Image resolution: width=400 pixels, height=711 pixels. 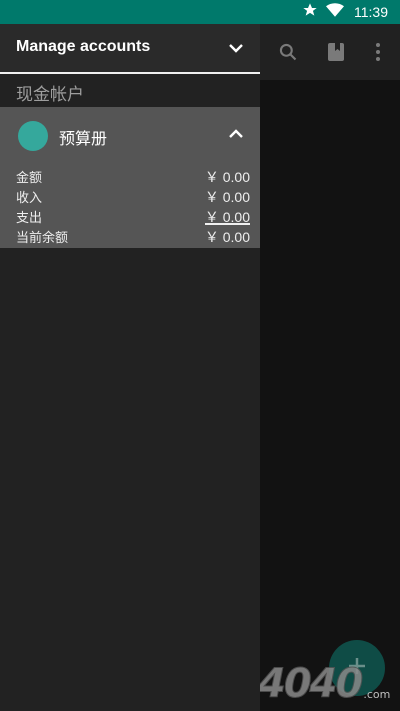 What do you see at coordinates (33, 136) in the screenshot?
I see `budget-avatar` at bounding box center [33, 136].